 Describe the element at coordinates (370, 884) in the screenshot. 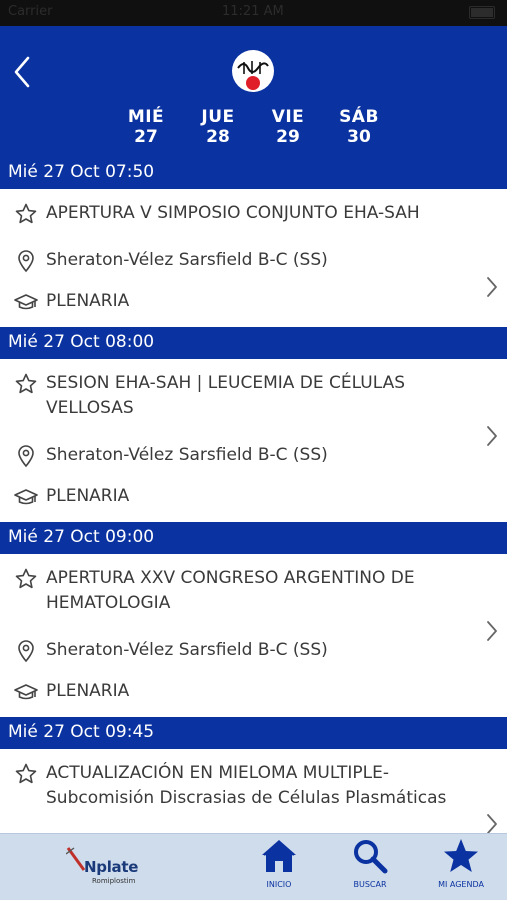

I see `tab-label: BUSCAR` at that location.